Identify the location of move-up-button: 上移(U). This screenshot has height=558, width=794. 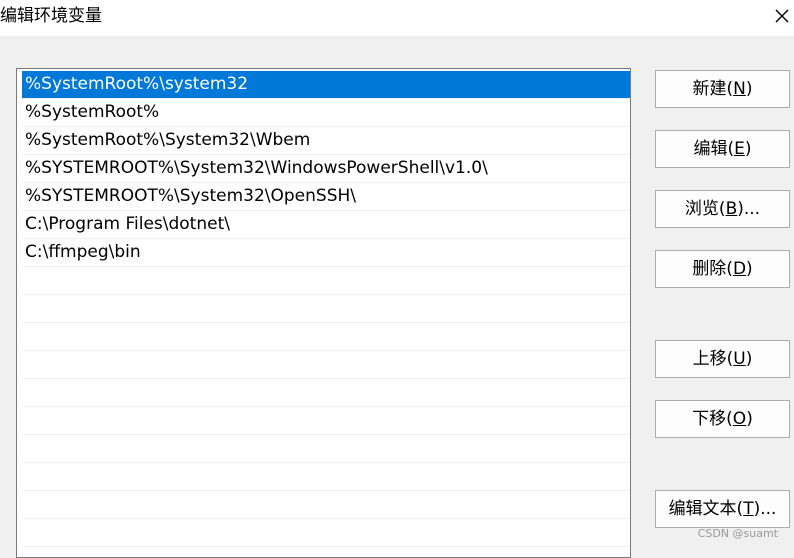
(722, 359).